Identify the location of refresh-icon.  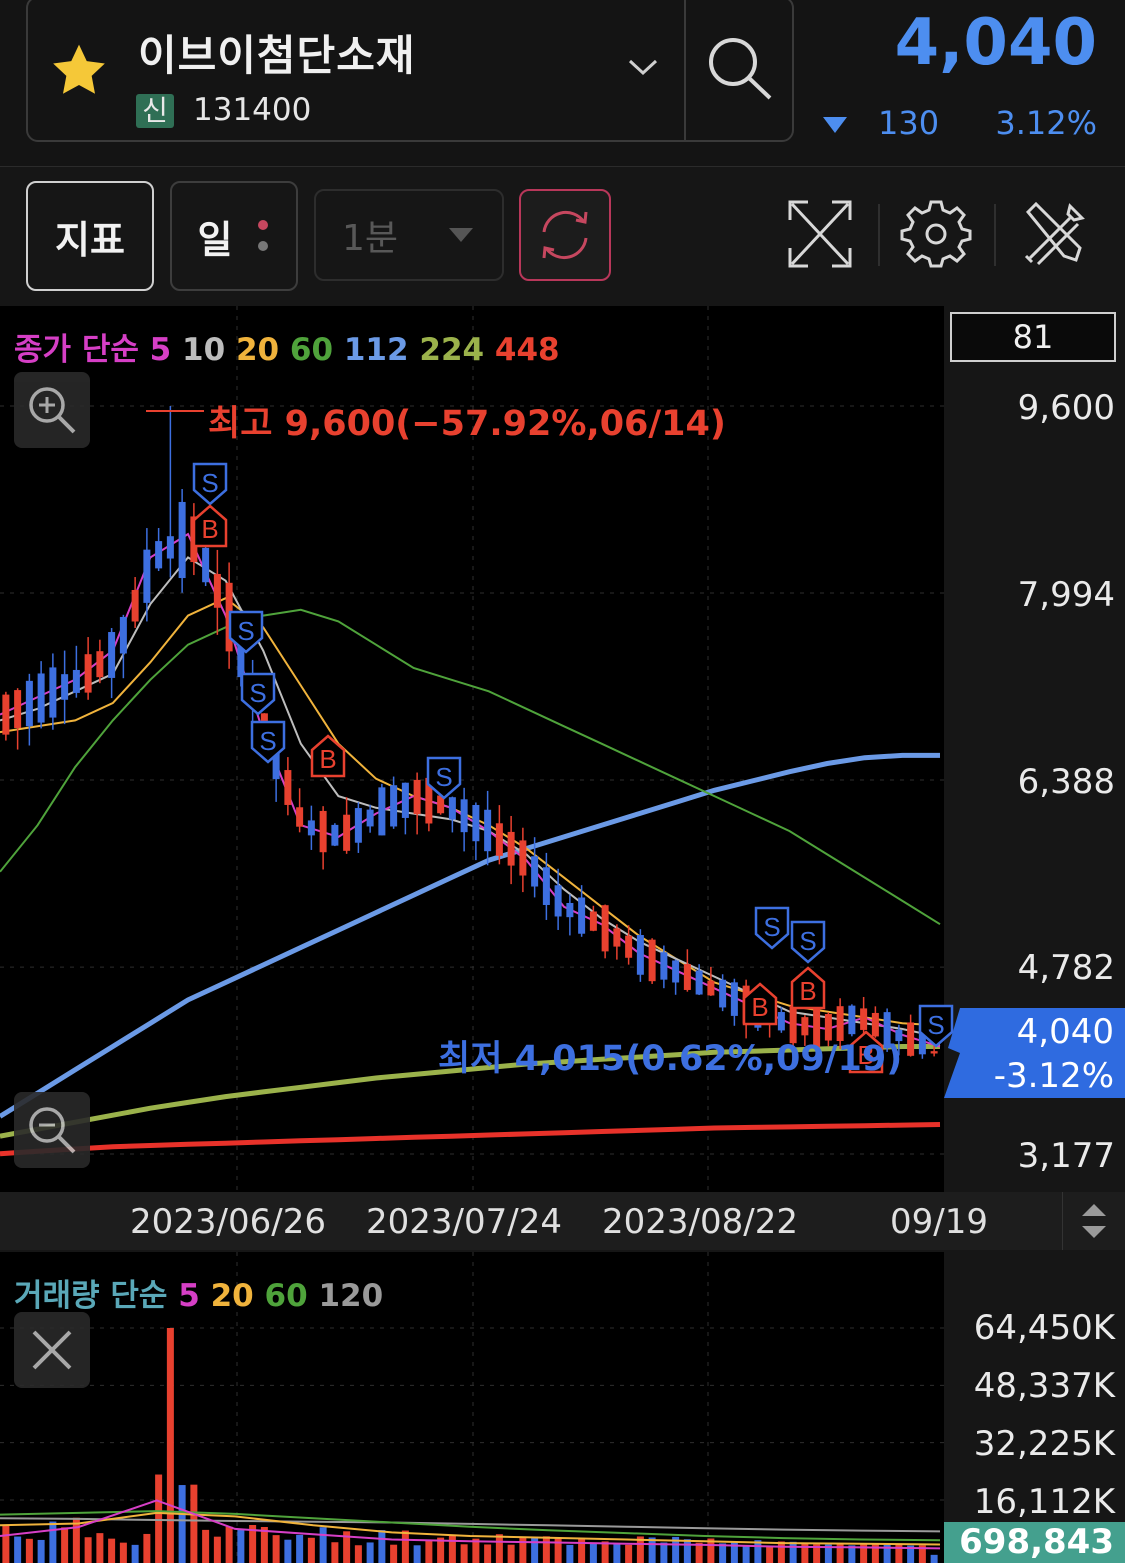
(565, 235).